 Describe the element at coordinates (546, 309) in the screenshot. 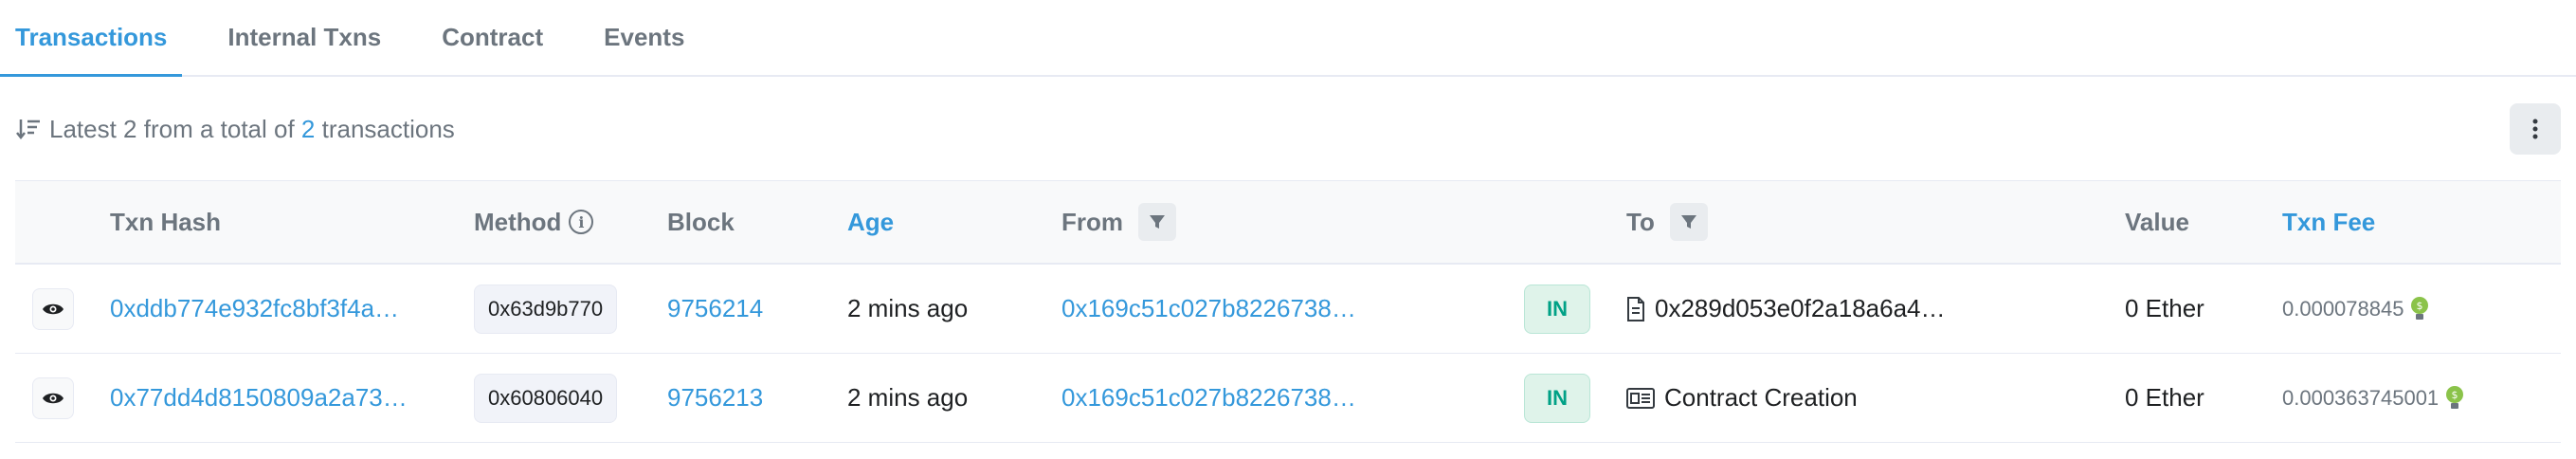

I see `method-badge: 0x63d9b770` at that location.